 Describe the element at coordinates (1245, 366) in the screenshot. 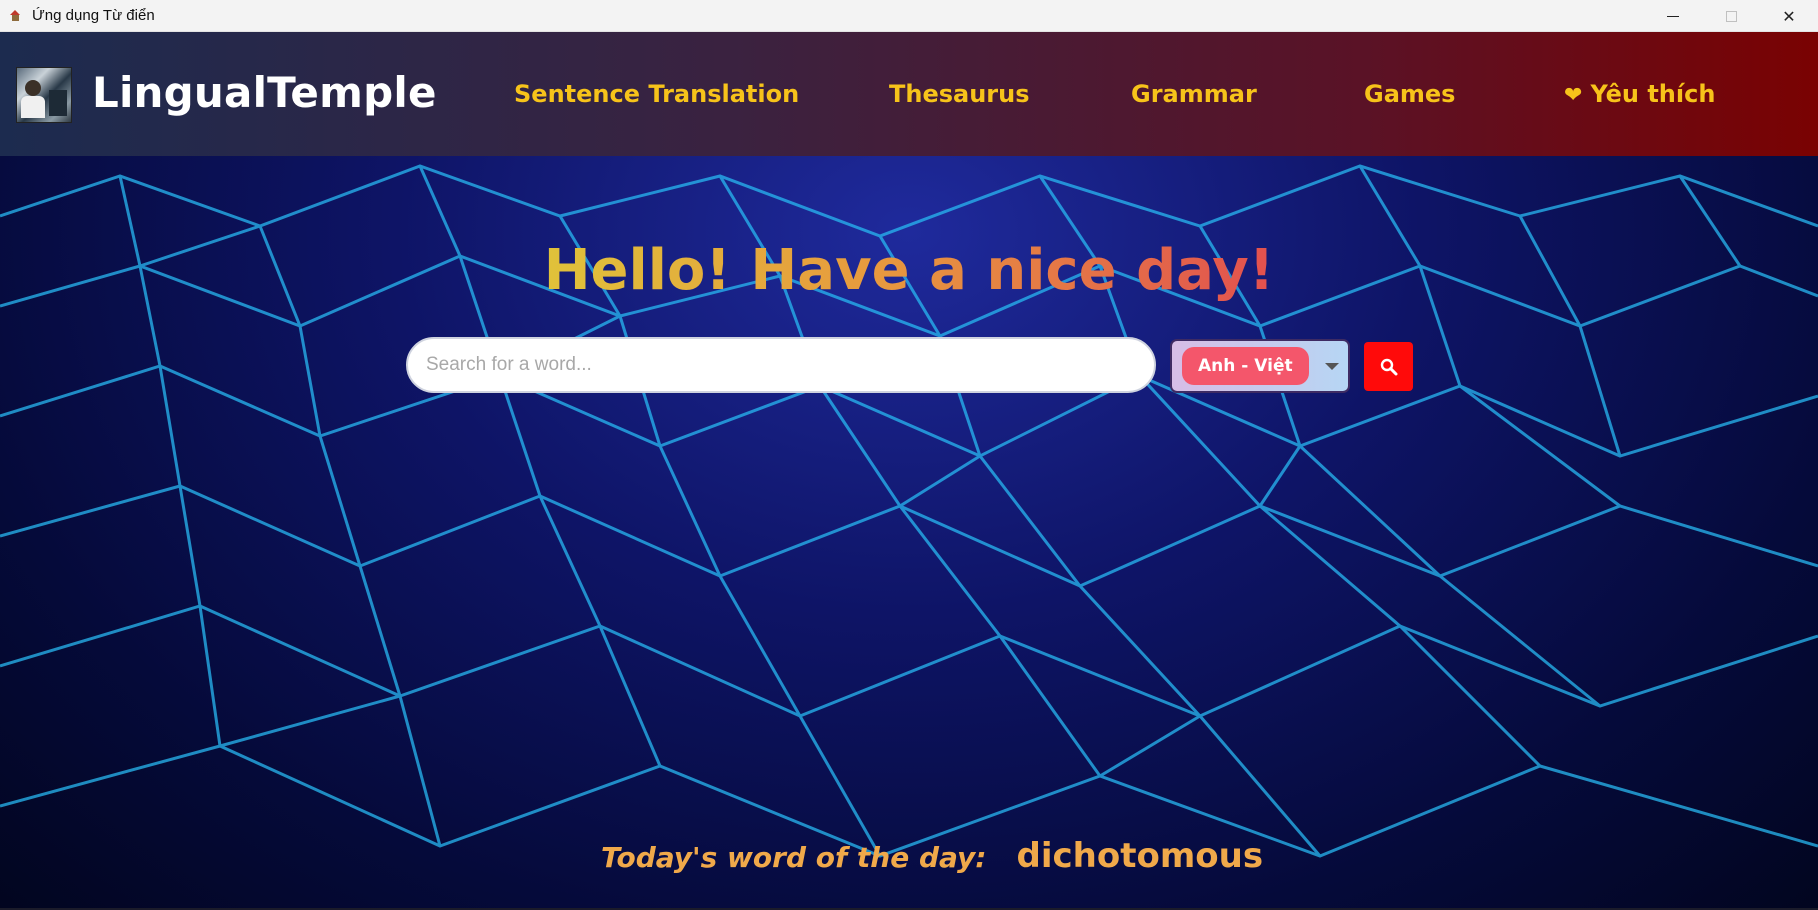

I see `language-selected-pill: Anh - Việt` at that location.